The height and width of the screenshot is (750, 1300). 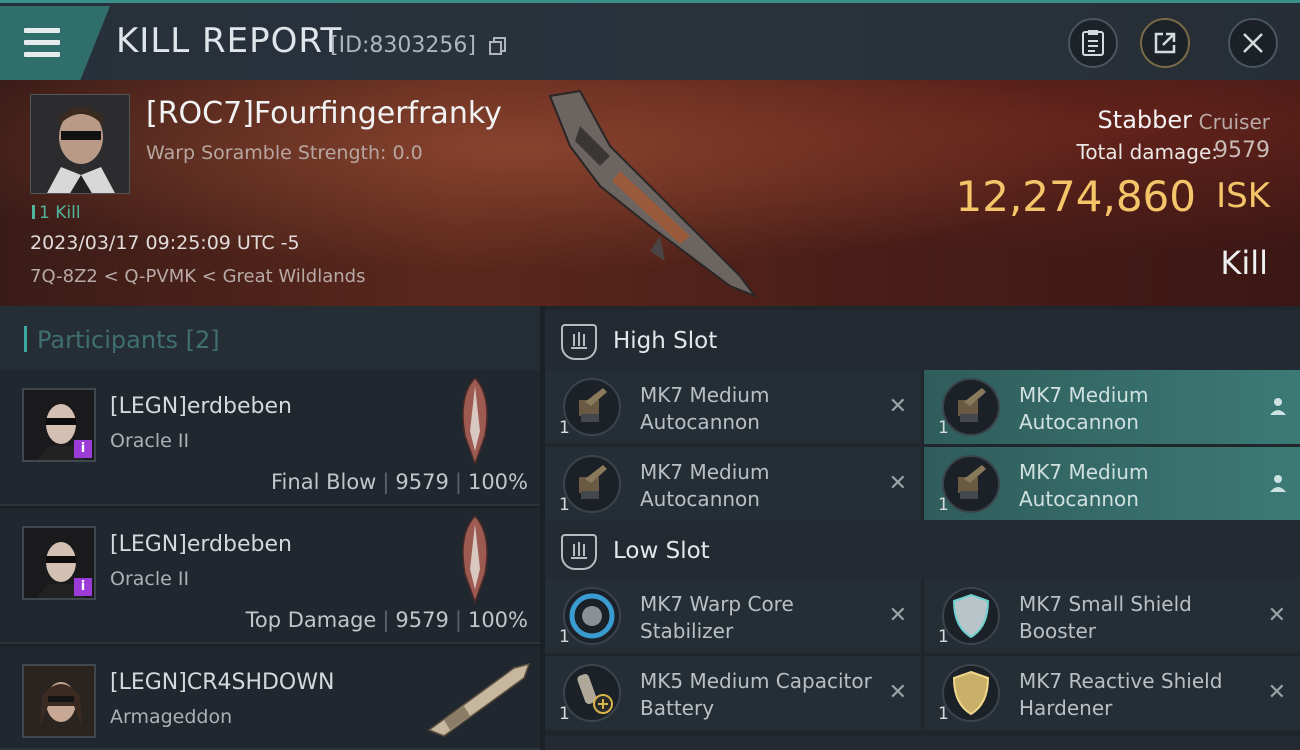 I want to click on shield-hardener-icon, so click(x=971, y=693).